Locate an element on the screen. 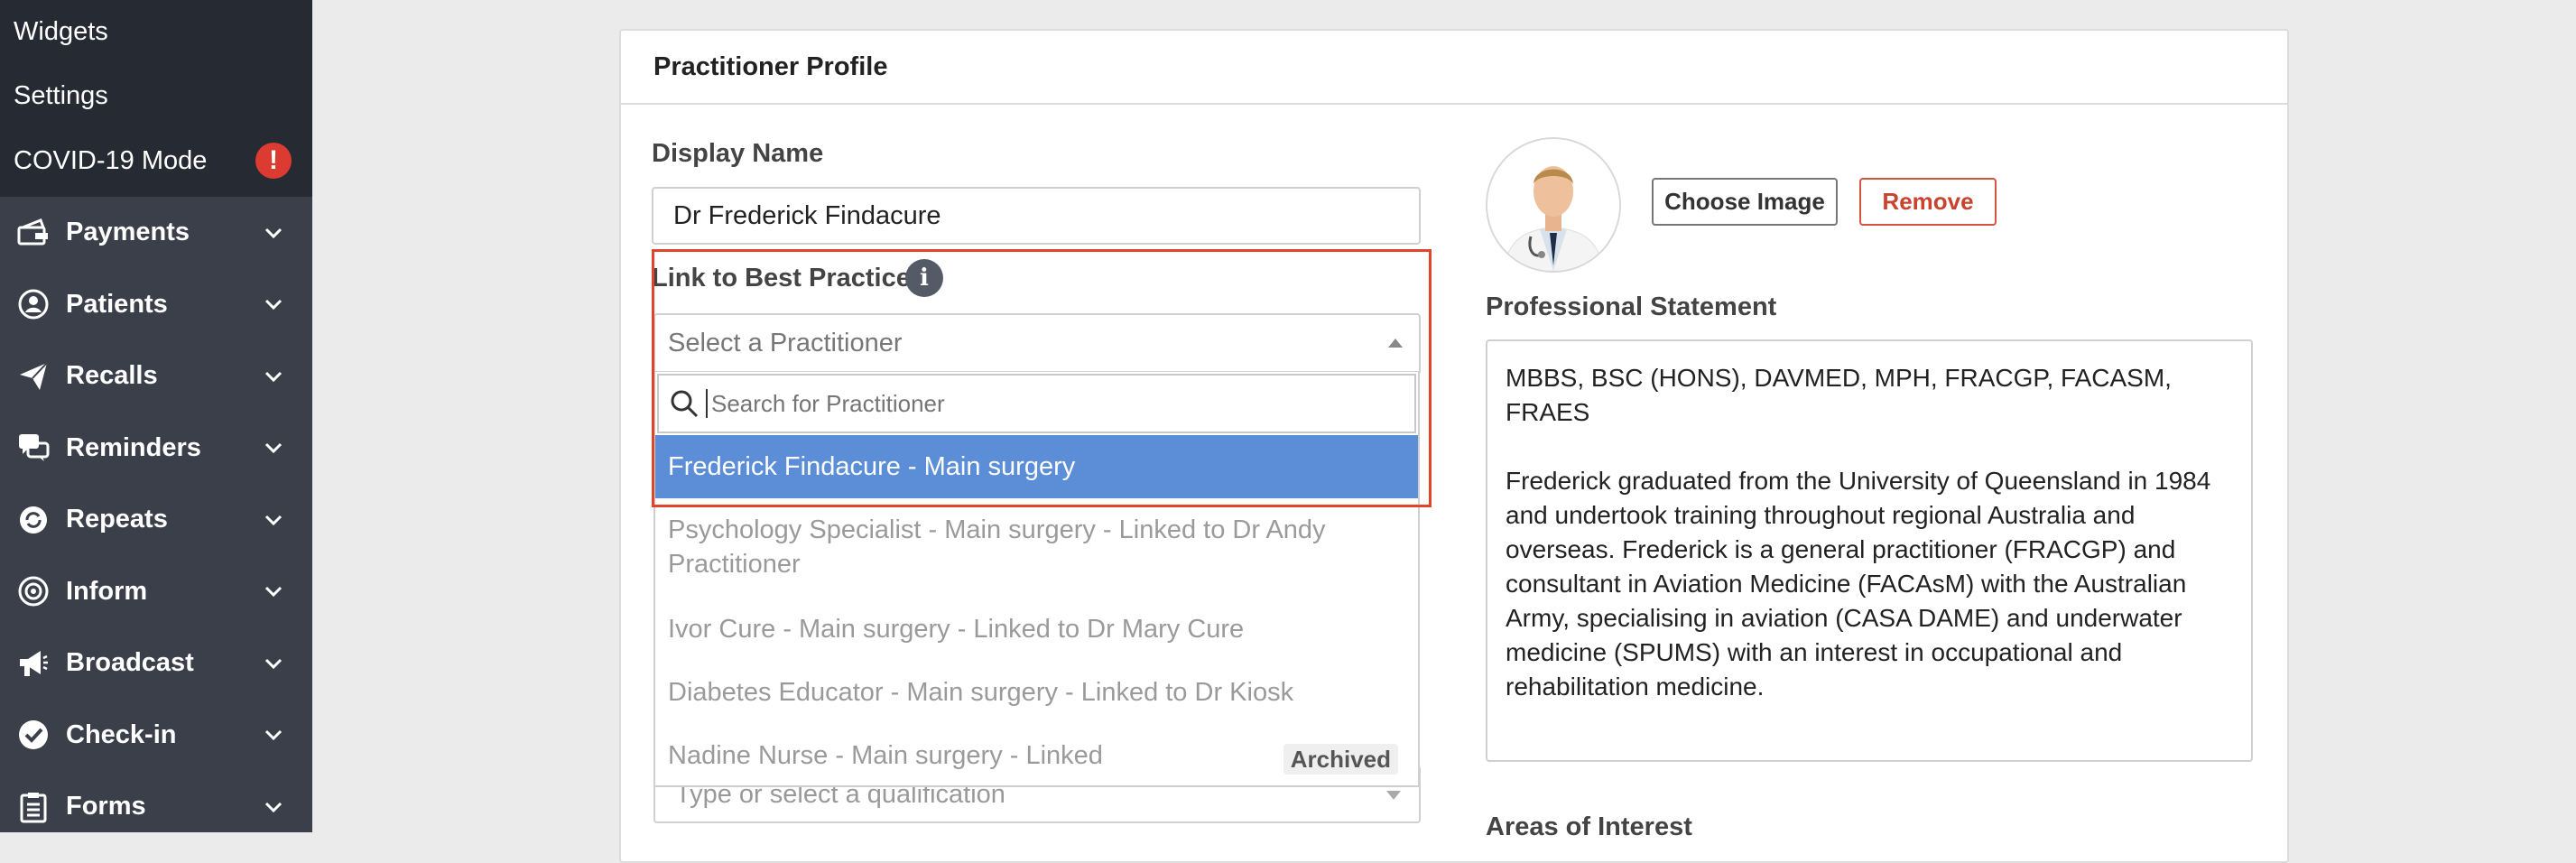 The height and width of the screenshot is (863, 2576). target-icon is located at coordinates (33, 591).